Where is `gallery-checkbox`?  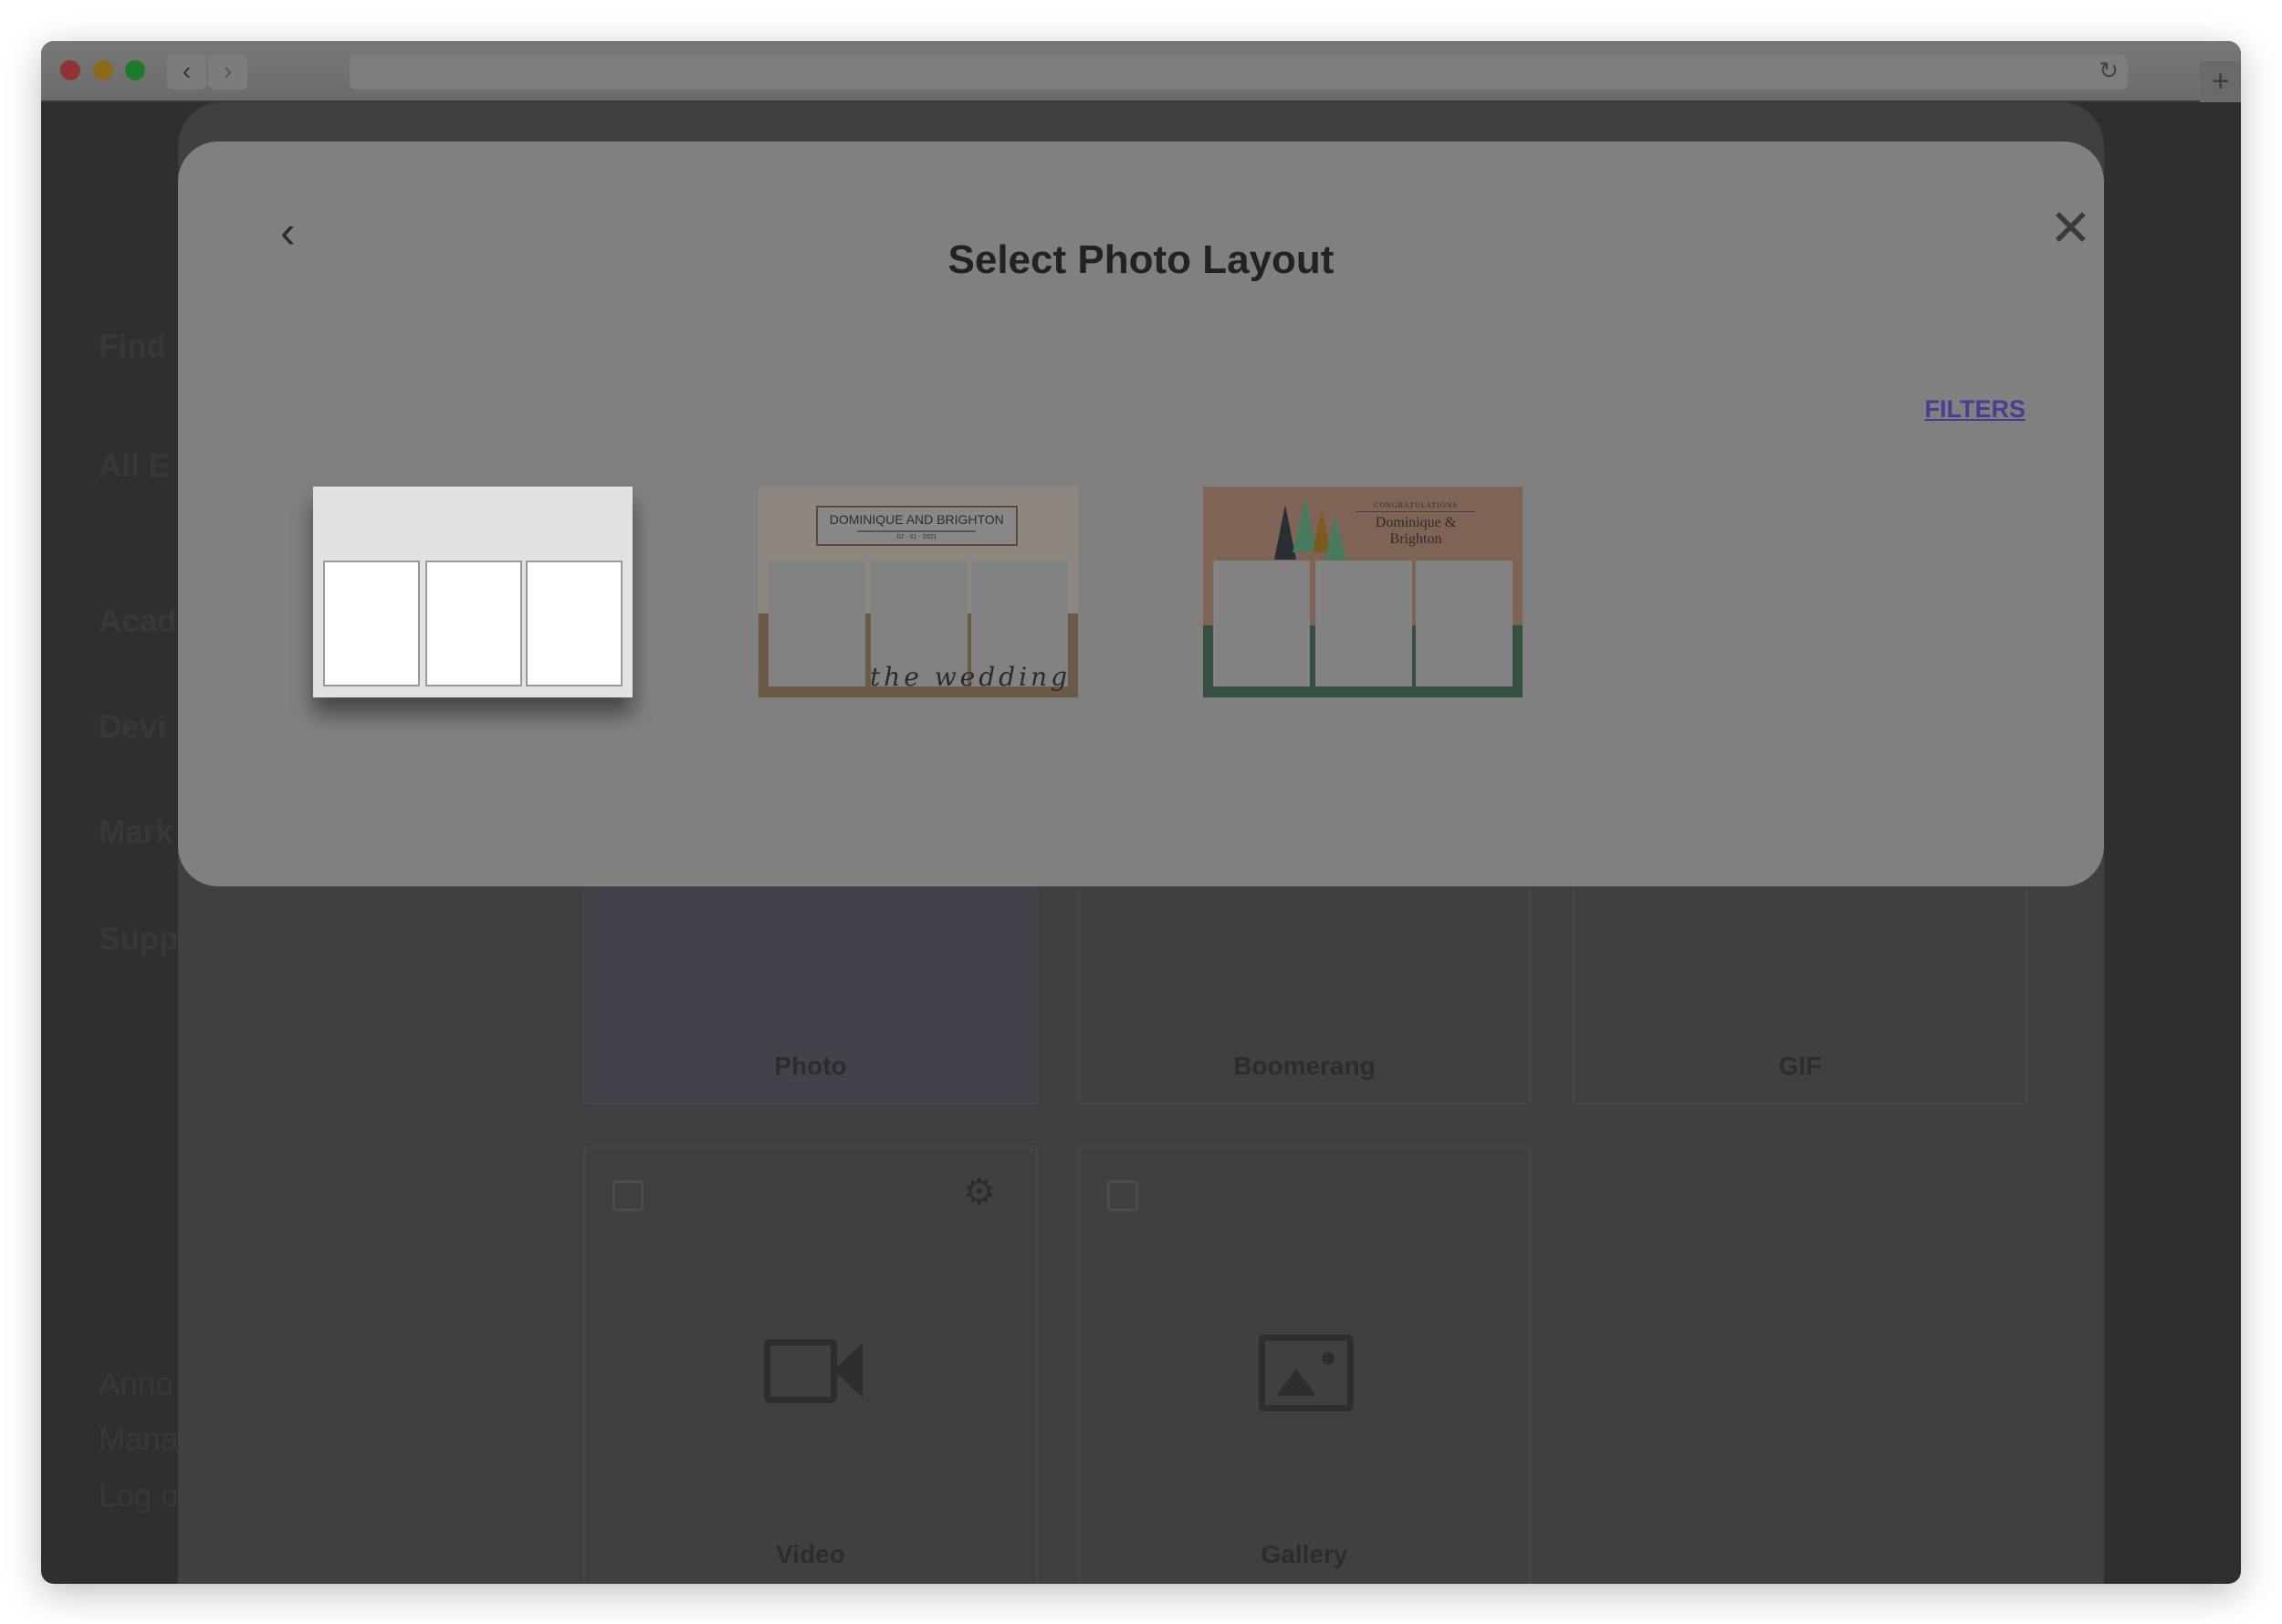 gallery-checkbox is located at coordinates (1122, 1195).